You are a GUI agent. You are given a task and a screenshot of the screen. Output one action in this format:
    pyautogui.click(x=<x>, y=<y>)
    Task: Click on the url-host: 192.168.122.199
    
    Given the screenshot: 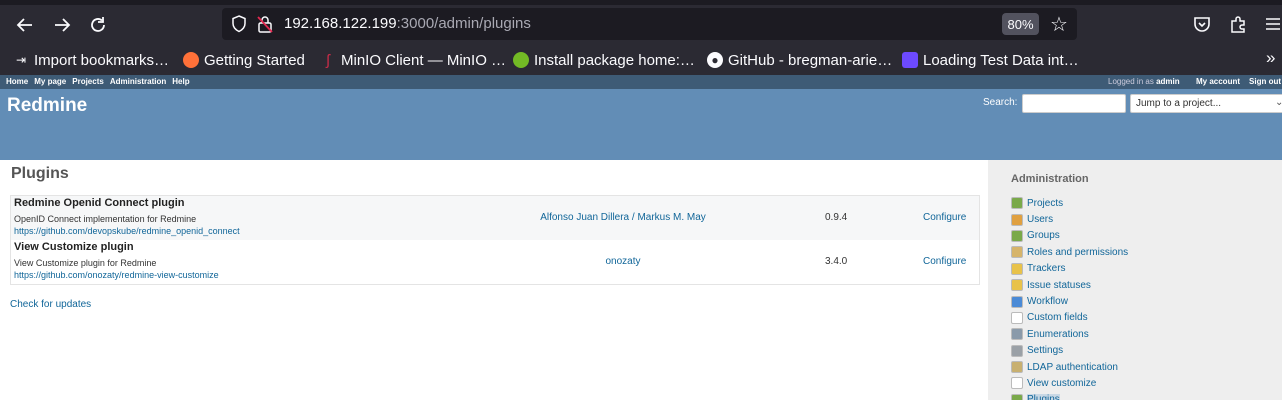 What is the action you would take?
    pyautogui.click(x=340, y=23)
    